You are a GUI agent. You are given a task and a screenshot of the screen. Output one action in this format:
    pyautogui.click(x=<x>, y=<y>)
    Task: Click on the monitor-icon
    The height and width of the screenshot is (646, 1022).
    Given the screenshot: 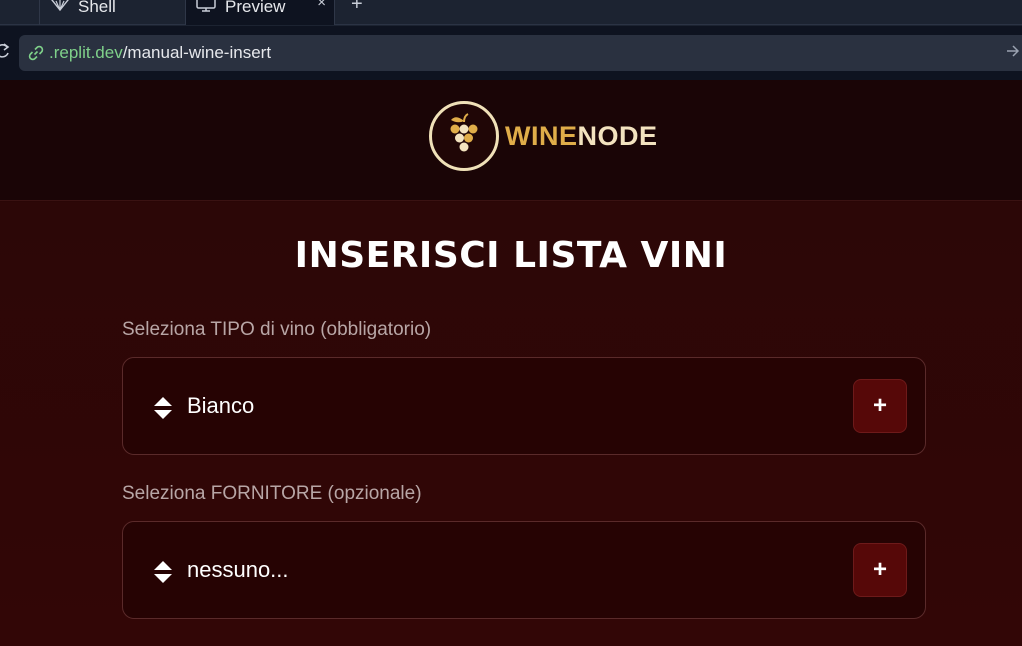 What is the action you would take?
    pyautogui.click(x=206, y=12)
    